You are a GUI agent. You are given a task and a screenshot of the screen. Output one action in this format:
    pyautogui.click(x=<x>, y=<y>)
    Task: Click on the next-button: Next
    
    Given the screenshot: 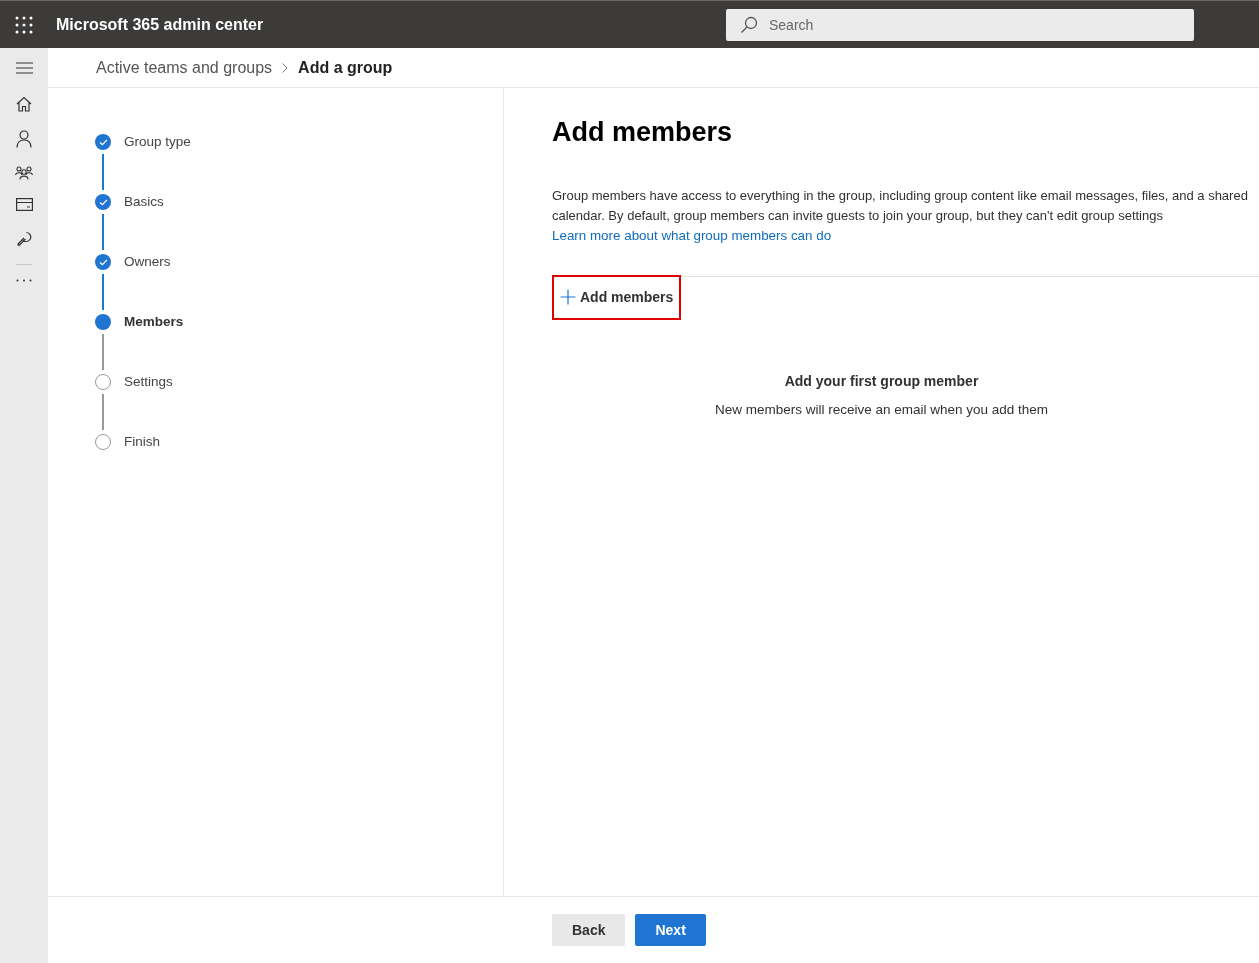 What is the action you would take?
    pyautogui.click(x=670, y=930)
    